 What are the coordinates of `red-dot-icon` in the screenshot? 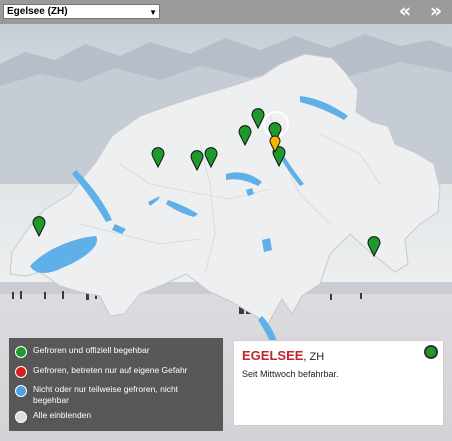 It's located at (21, 372).